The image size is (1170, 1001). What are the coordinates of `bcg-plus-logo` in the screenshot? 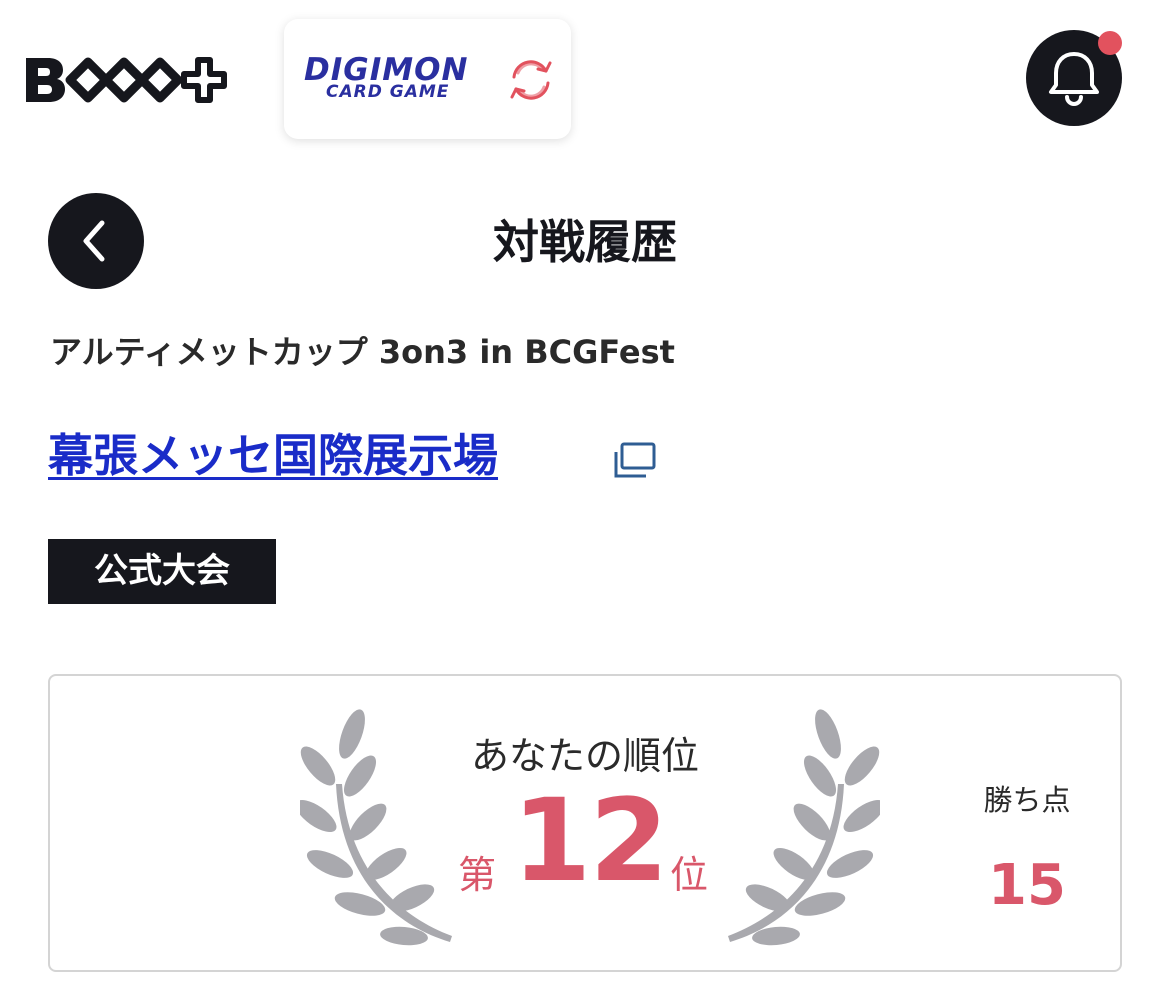 It's located at (126, 80).